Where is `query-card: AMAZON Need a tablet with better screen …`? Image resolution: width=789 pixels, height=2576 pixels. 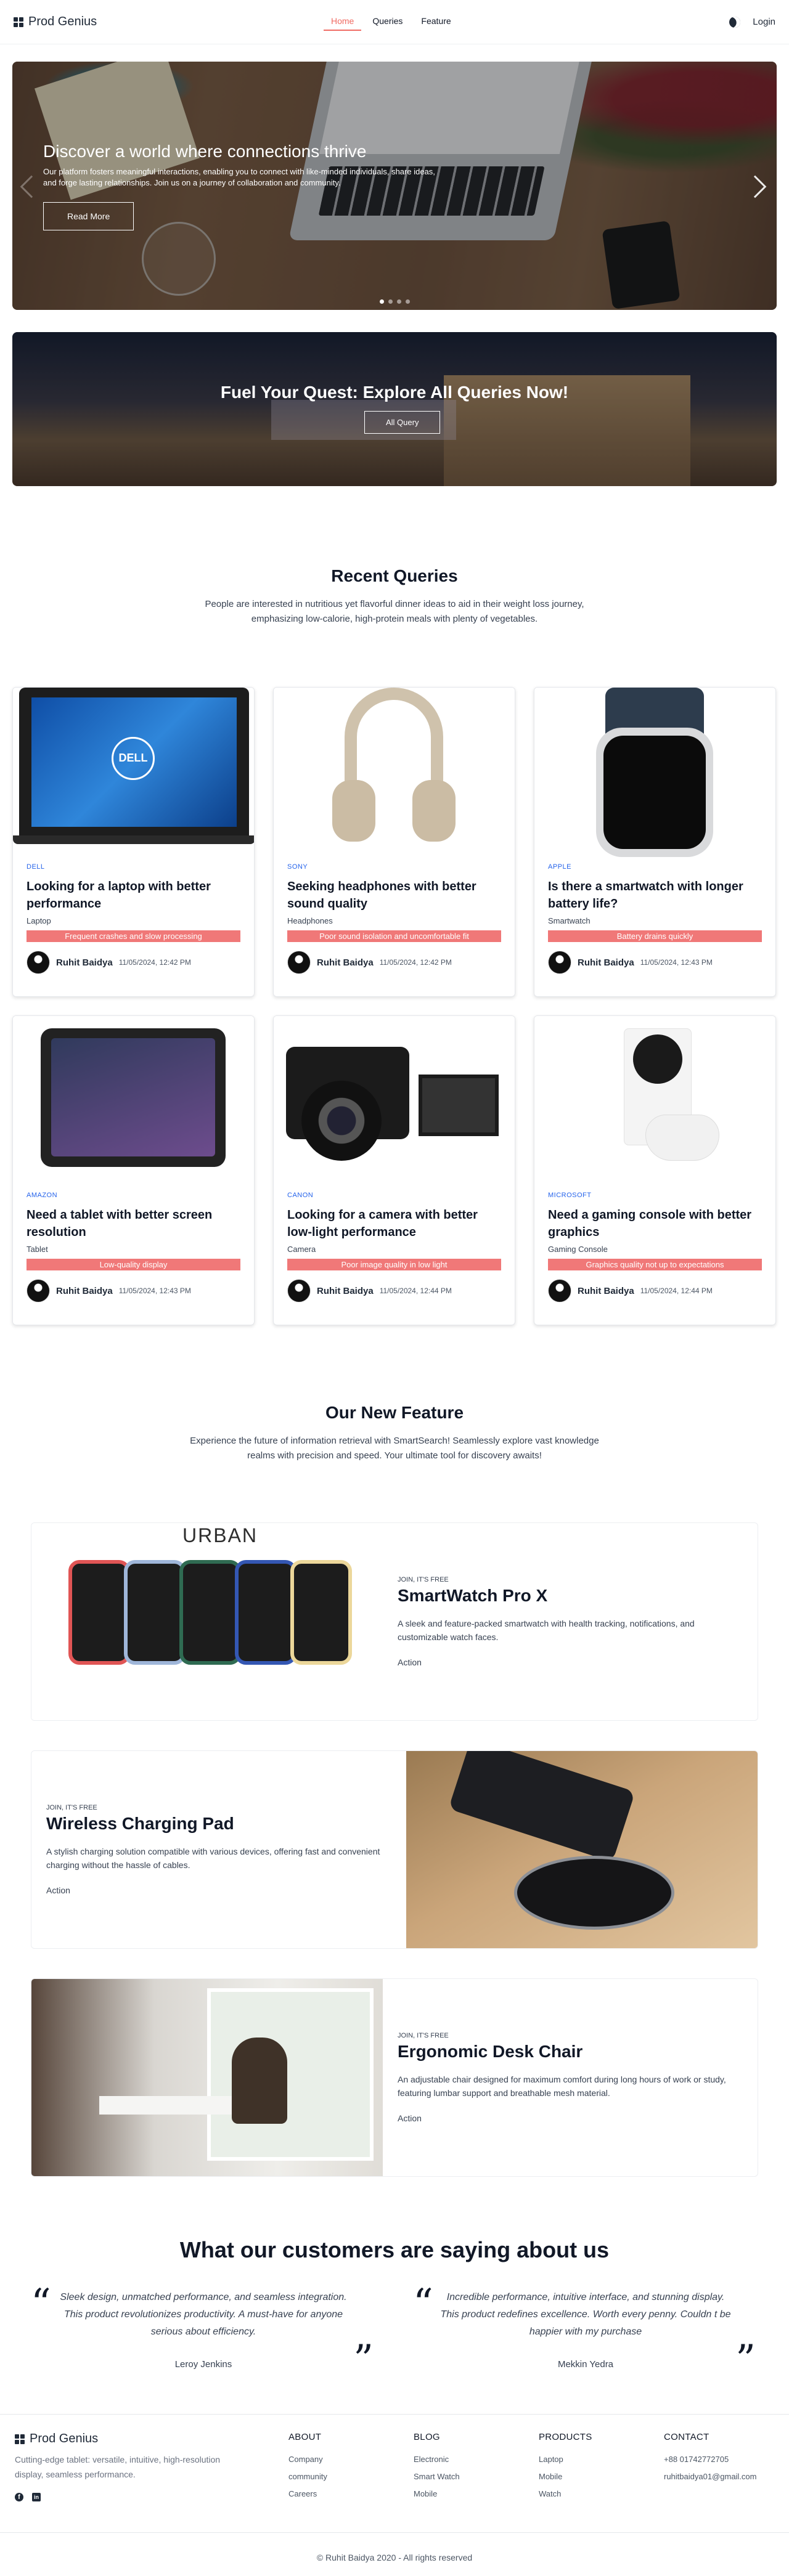
query-card: AMAZON Need a tablet with better screen … is located at coordinates (133, 1170).